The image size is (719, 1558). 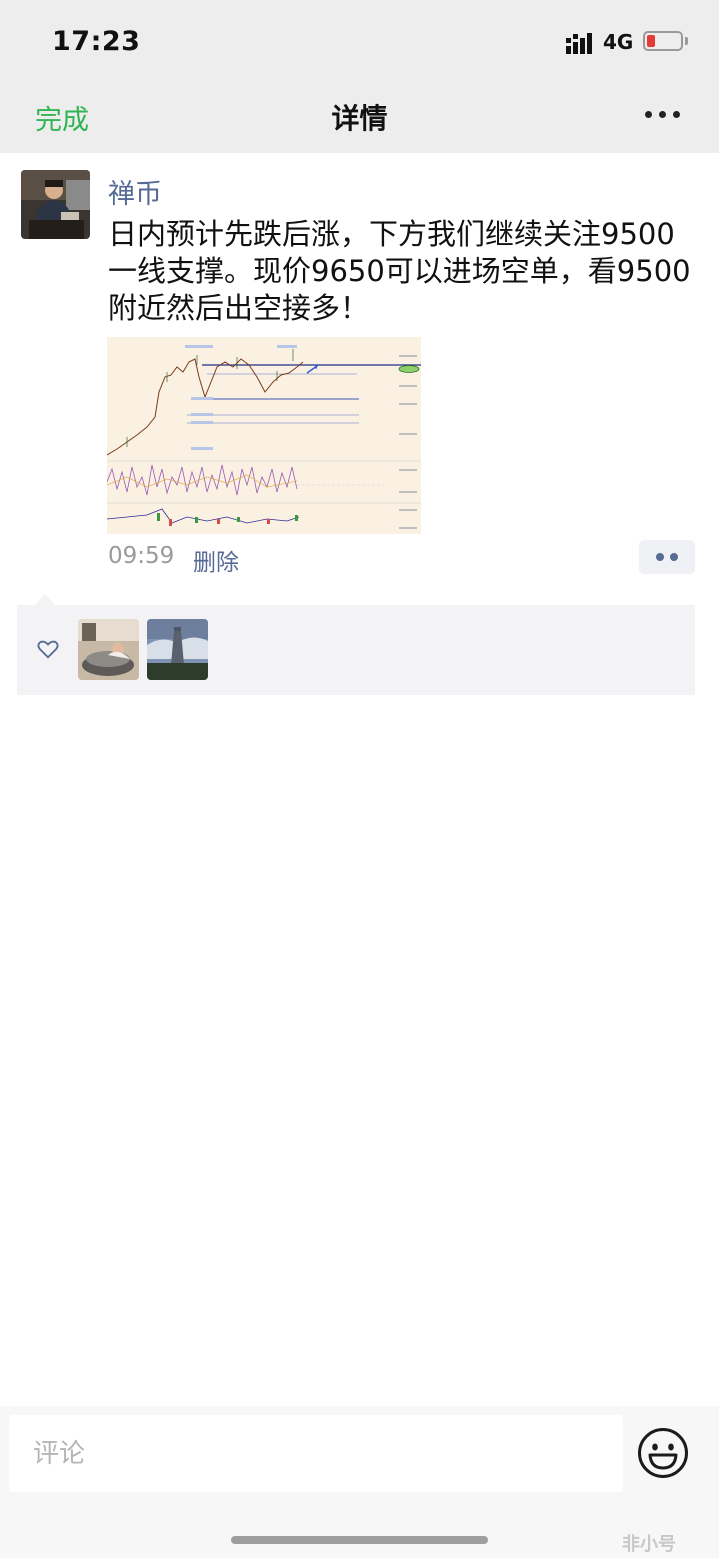 I want to click on home-indicator, so click(x=359, y=1540).